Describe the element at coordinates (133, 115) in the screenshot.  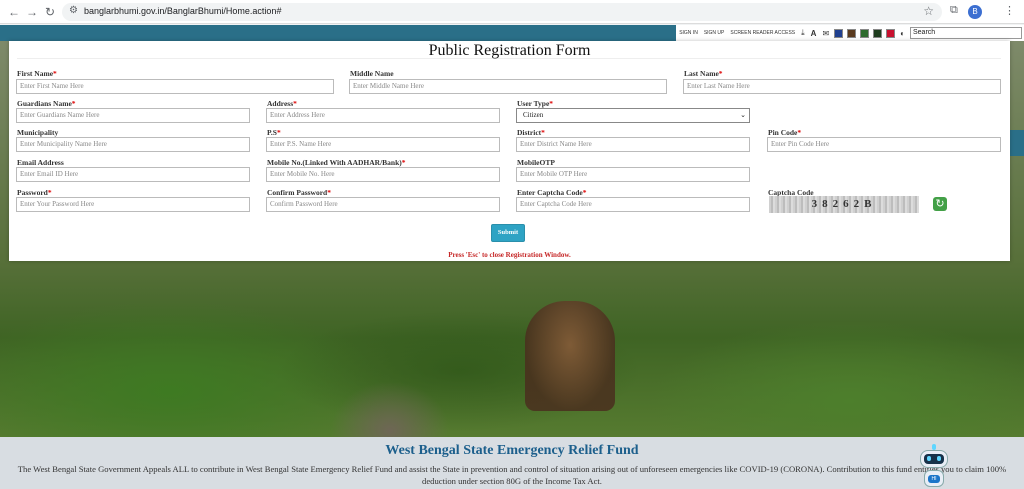
I see `guardian-name-input: Enter Guardians Name Here` at that location.